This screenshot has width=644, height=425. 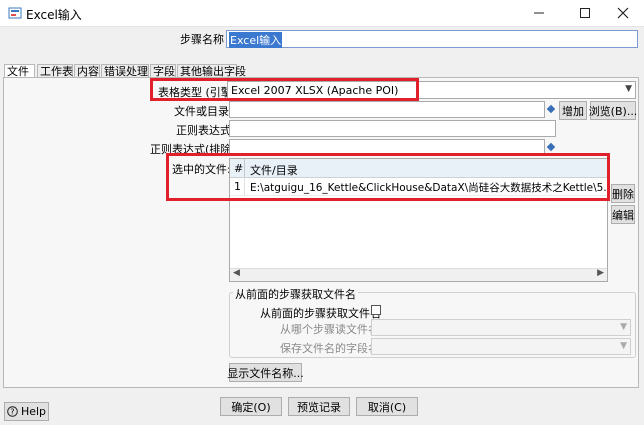 I want to click on help-icon: ?, so click(x=12, y=411).